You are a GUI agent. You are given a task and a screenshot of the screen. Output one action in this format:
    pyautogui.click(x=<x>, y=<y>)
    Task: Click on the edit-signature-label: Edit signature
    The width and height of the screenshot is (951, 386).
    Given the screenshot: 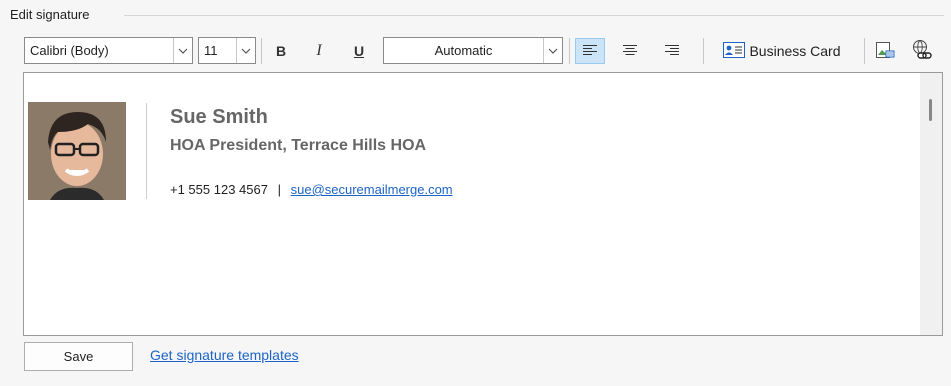 What is the action you would take?
    pyautogui.click(x=50, y=14)
    